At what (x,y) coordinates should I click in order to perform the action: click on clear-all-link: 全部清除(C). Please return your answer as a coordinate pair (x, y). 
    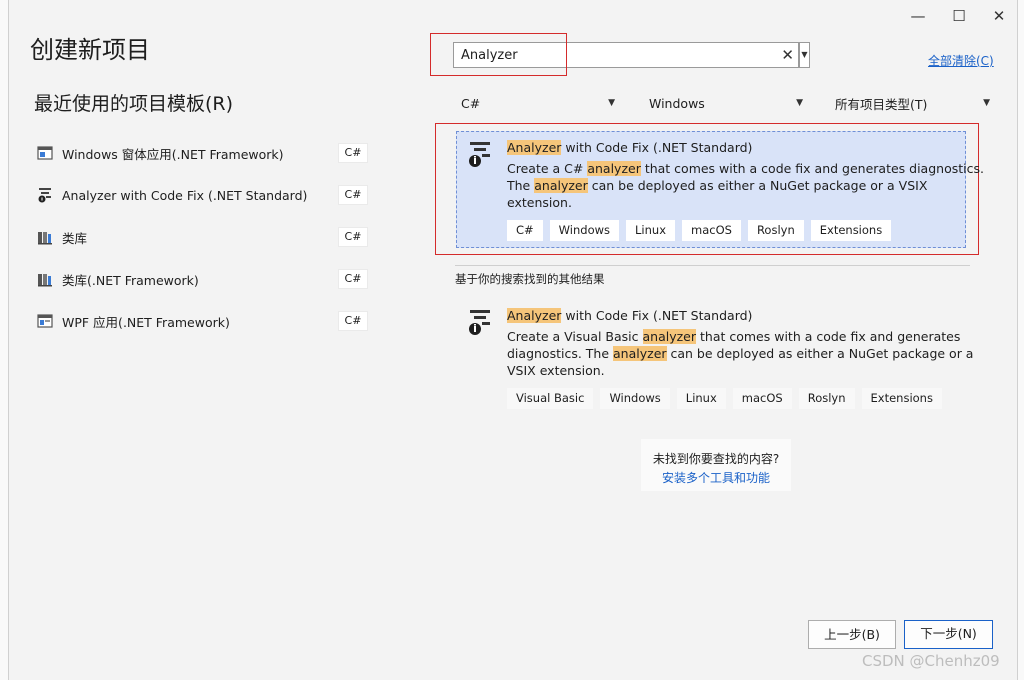
    Looking at the image, I should click on (961, 60).